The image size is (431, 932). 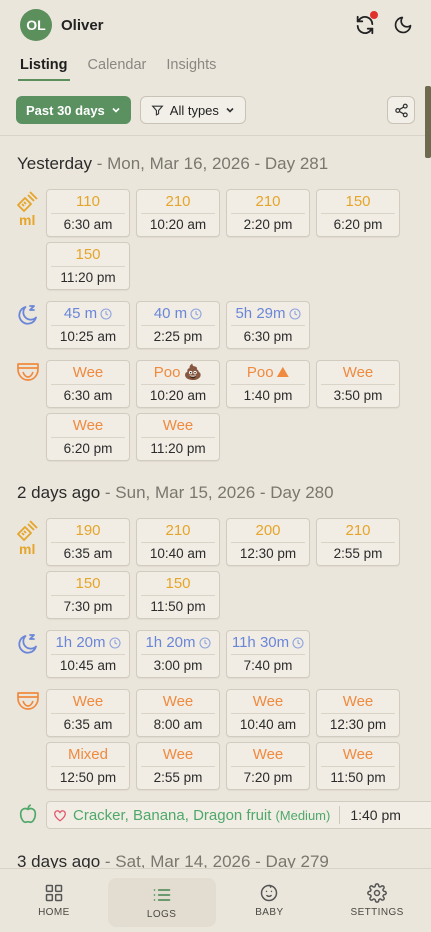 I want to click on type-filter-dropdown: All types, so click(x=192, y=110).